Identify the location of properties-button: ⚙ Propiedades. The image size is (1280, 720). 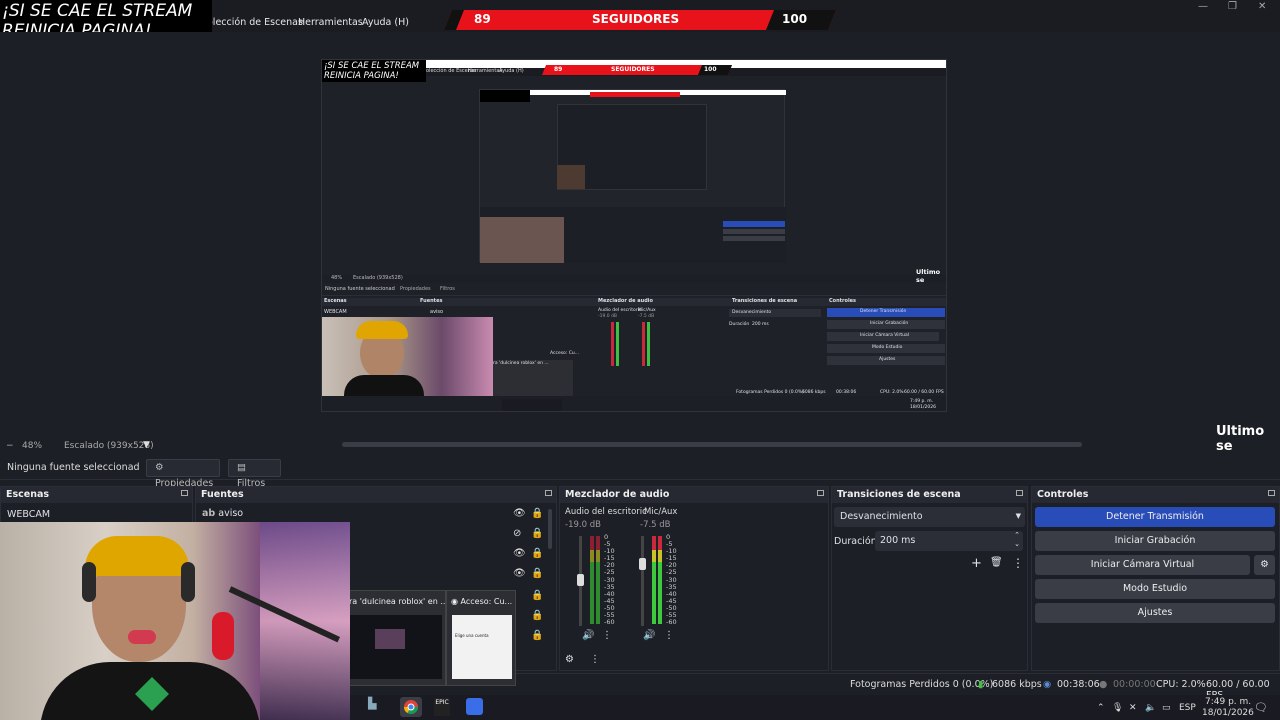
(183, 474).